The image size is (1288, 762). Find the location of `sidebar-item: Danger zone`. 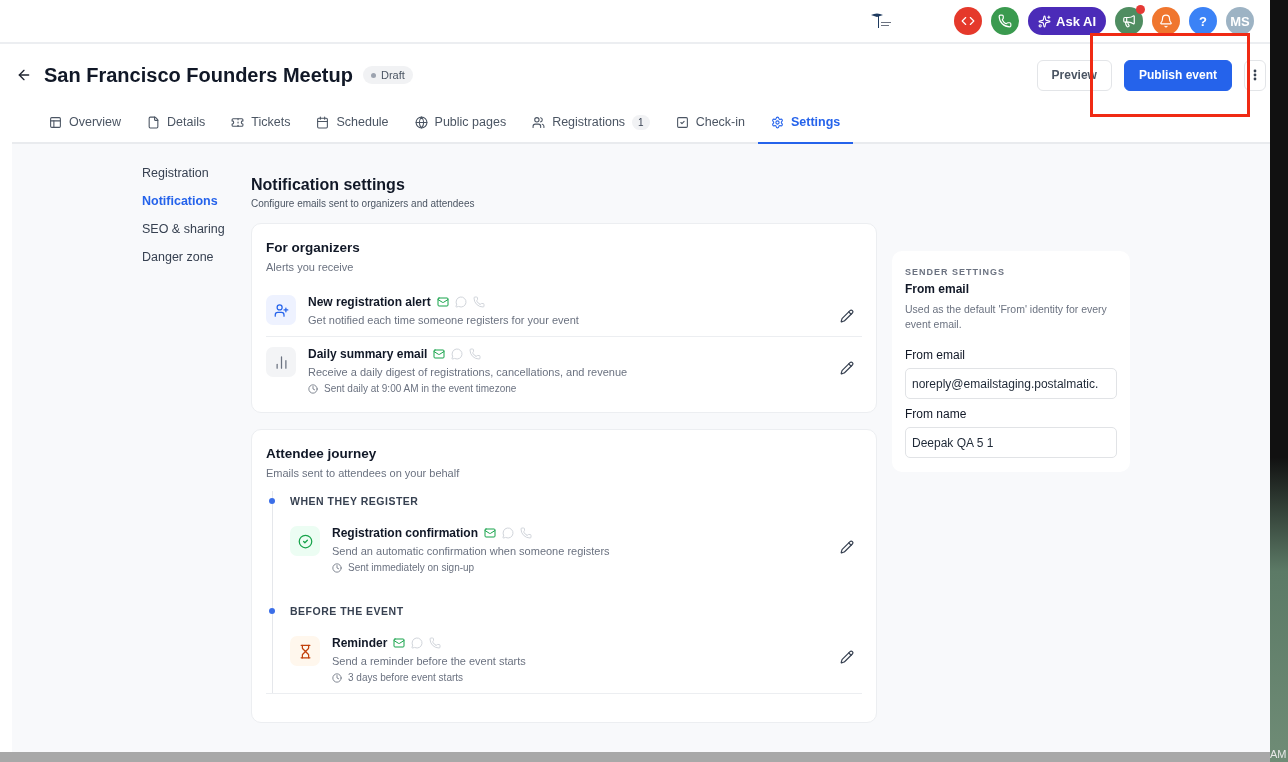

sidebar-item: Danger zone is located at coordinates (196, 257).